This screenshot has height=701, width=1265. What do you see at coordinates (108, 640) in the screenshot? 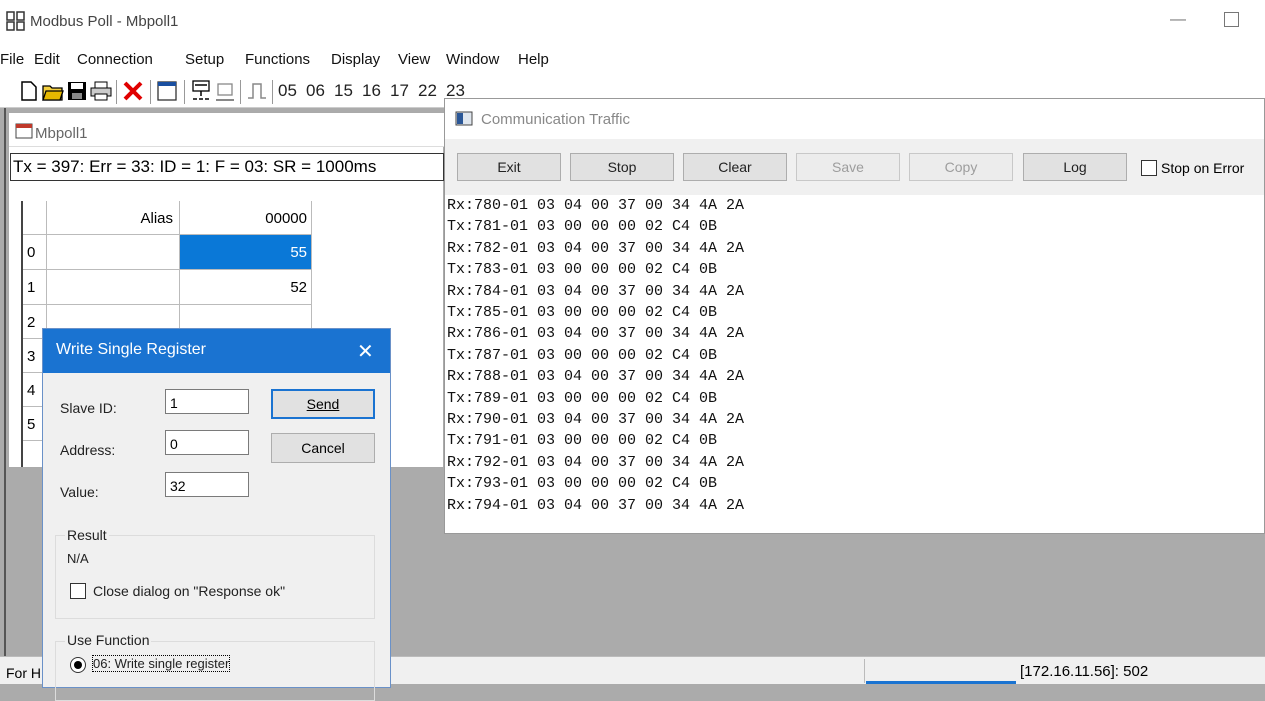
I see `use-function-title: Use Function` at bounding box center [108, 640].